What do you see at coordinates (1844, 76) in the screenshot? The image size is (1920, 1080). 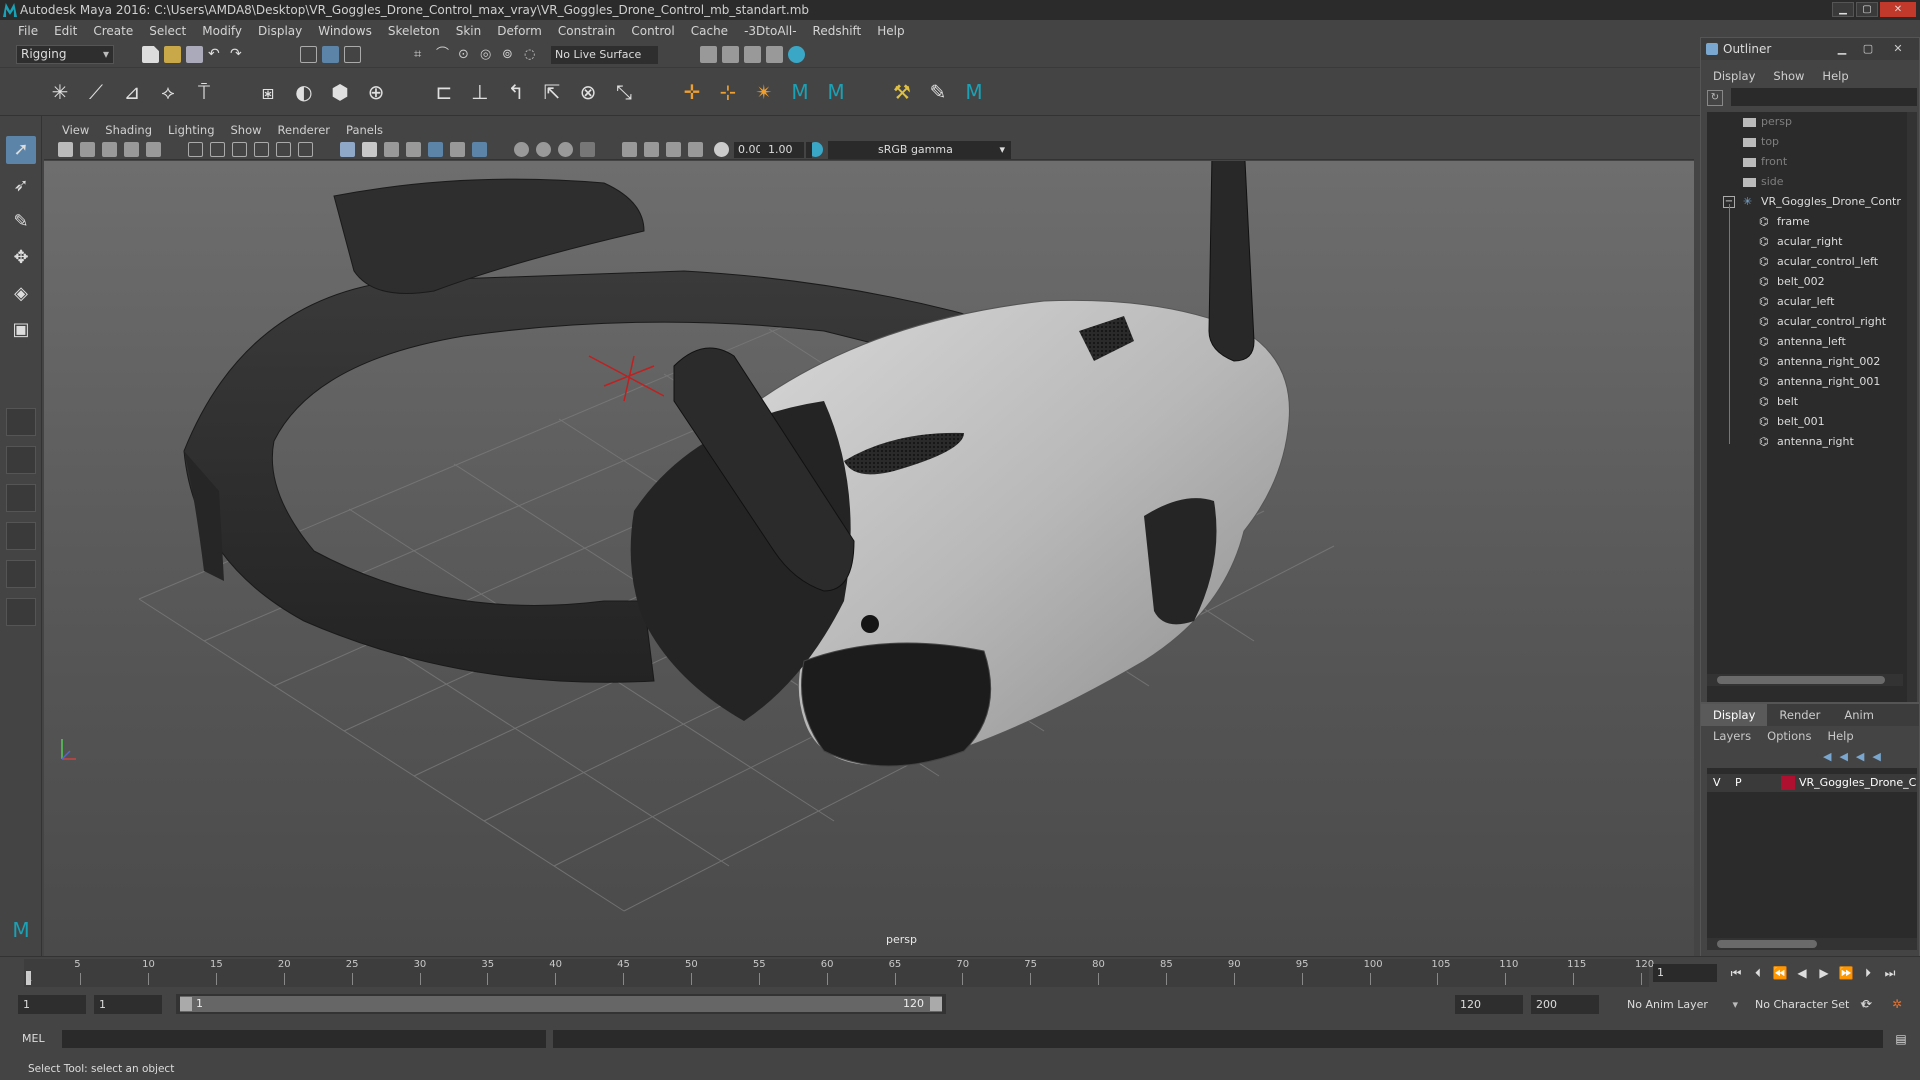 I see `outliner-menu-help: Help` at bounding box center [1844, 76].